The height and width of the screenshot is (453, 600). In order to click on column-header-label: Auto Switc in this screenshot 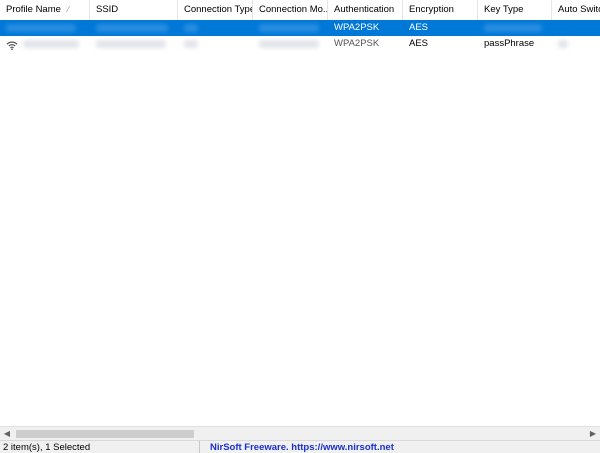, I will do `click(579, 9)`.